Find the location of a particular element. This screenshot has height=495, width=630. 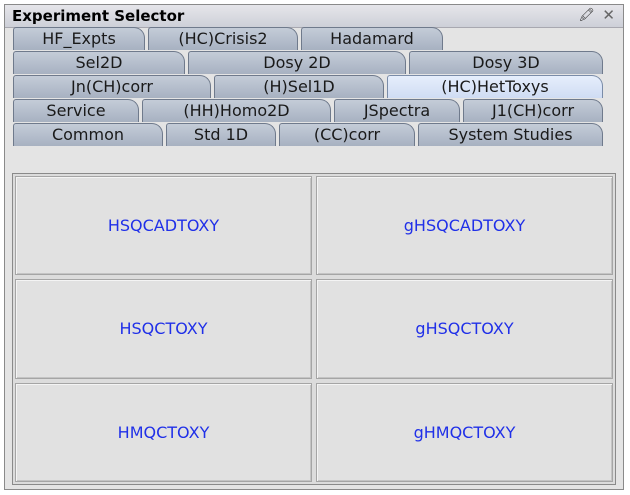

tab-jspectra: JSpectra is located at coordinates (397, 110).